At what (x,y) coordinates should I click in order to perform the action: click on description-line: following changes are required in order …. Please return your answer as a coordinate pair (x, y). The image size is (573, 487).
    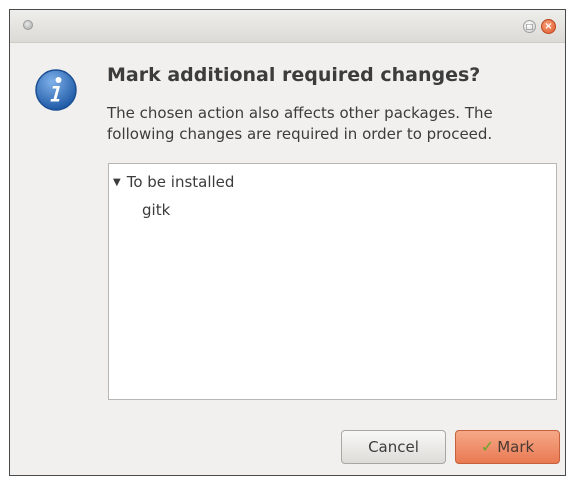
    Looking at the image, I should click on (300, 134).